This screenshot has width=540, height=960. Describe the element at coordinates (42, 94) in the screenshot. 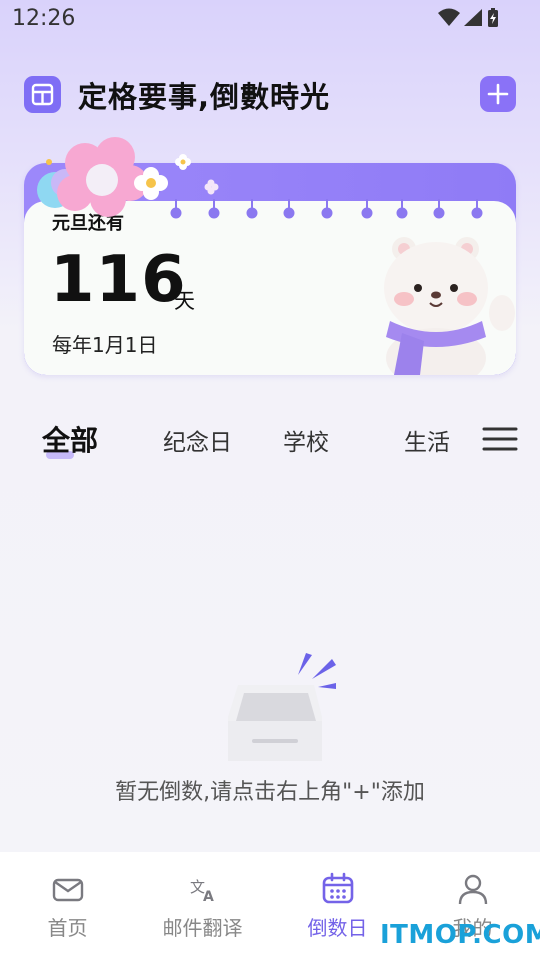

I see `app-logo-icon` at that location.